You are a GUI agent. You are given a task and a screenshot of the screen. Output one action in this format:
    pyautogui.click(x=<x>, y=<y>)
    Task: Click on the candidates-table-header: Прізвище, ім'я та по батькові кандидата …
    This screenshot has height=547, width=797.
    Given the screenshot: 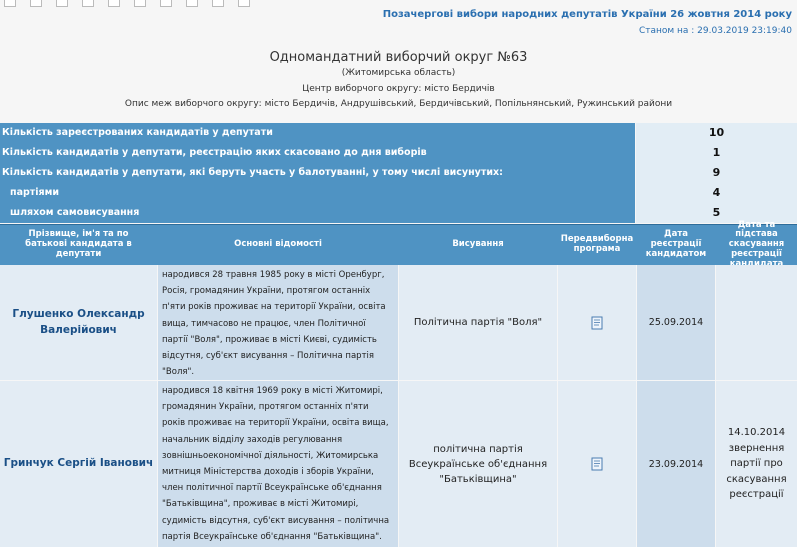 What is the action you would take?
    pyautogui.click(x=398, y=244)
    